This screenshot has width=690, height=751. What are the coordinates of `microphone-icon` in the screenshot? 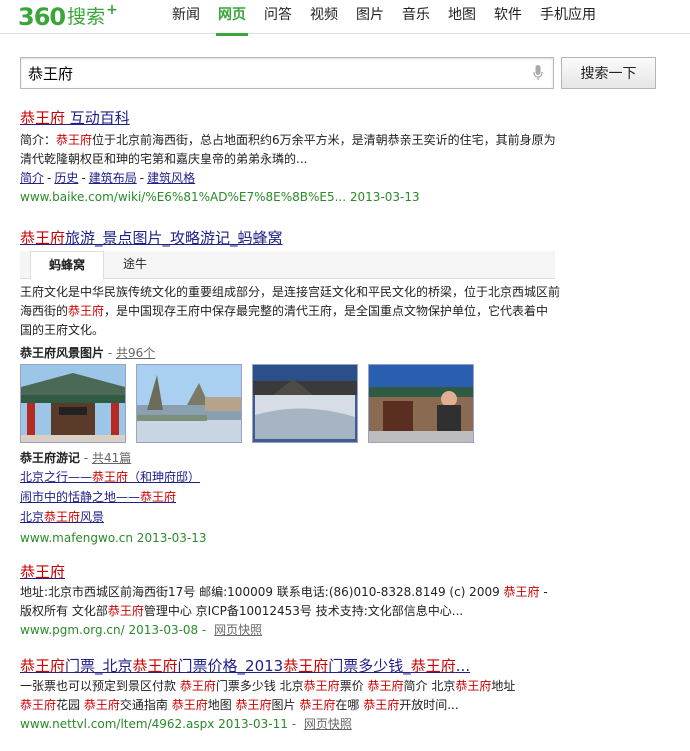 It's located at (538, 73).